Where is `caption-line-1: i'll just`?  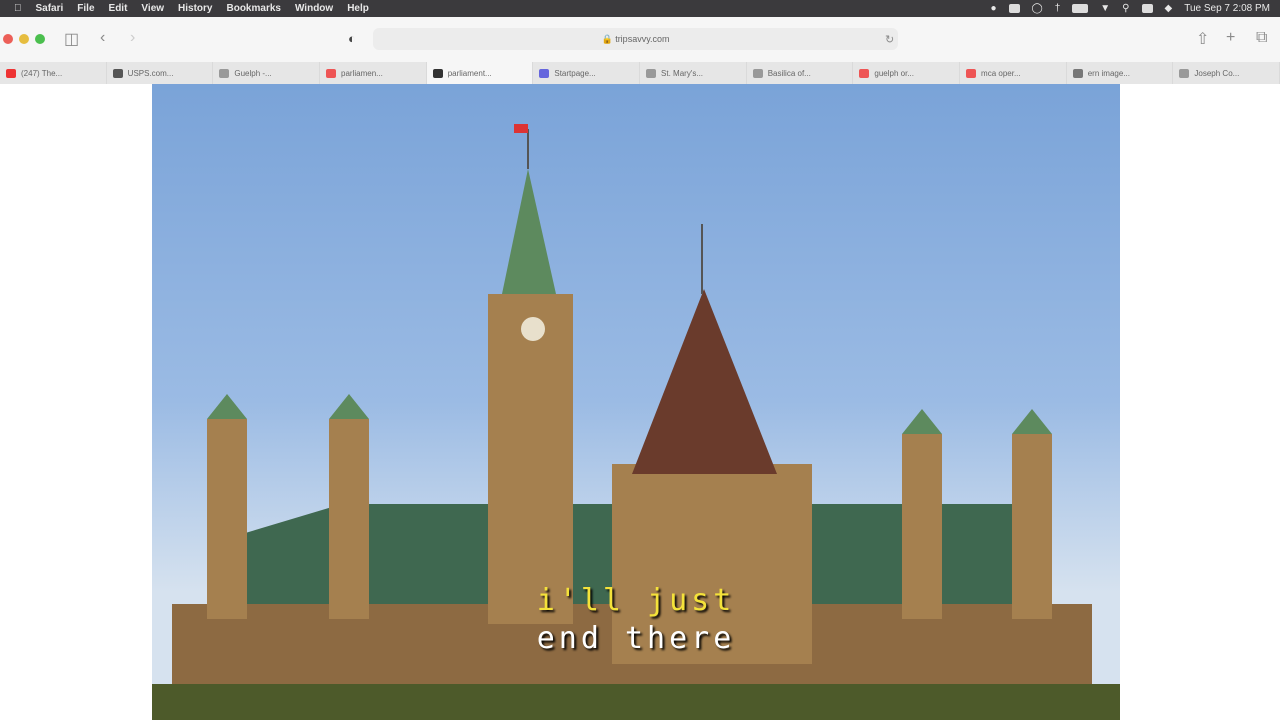
caption-line-1: i'll just is located at coordinates (636, 600).